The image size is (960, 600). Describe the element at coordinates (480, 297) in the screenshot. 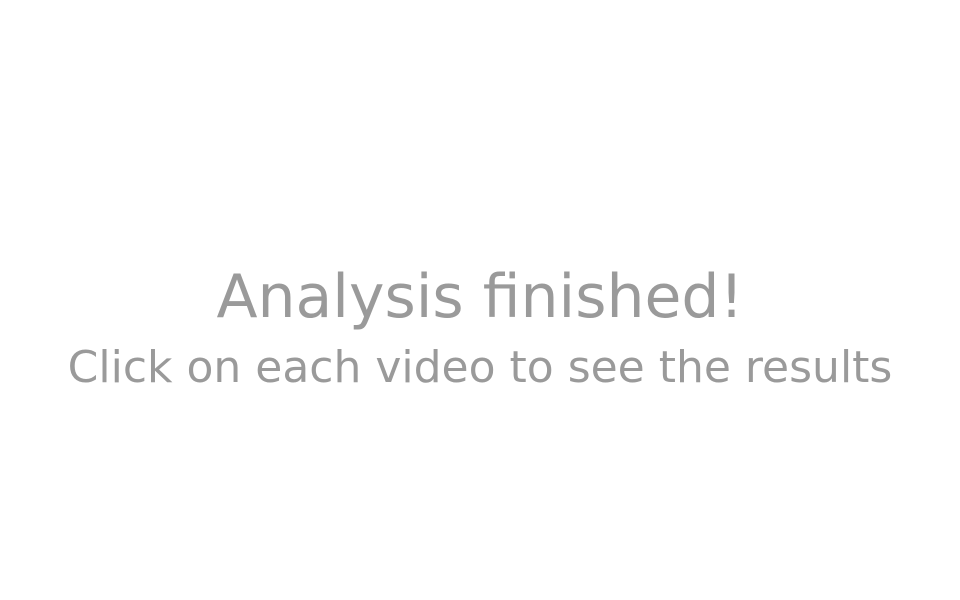

I see `completion-title: Analysis finished!` at that location.